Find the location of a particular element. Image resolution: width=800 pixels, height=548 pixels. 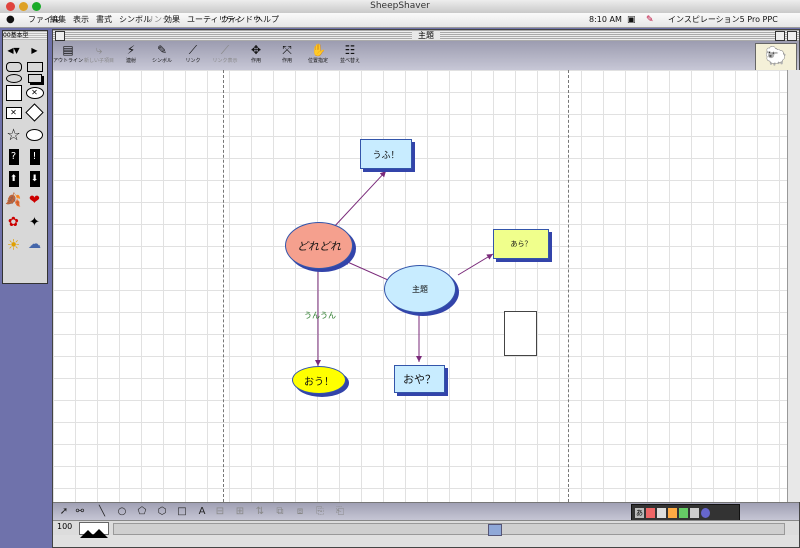

host-title-bar: SheepShaver is located at coordinates (400, 7).